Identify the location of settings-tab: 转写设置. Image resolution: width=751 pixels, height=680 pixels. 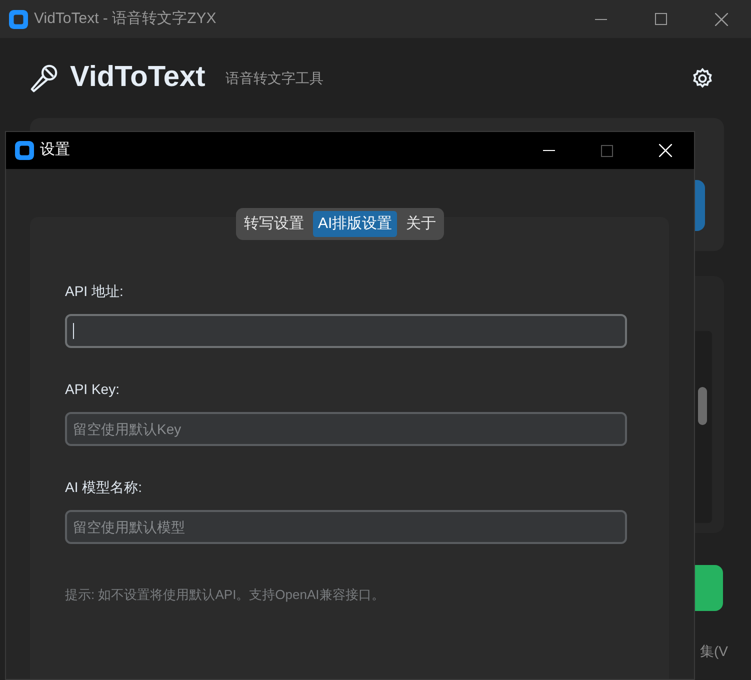
(274, 224).